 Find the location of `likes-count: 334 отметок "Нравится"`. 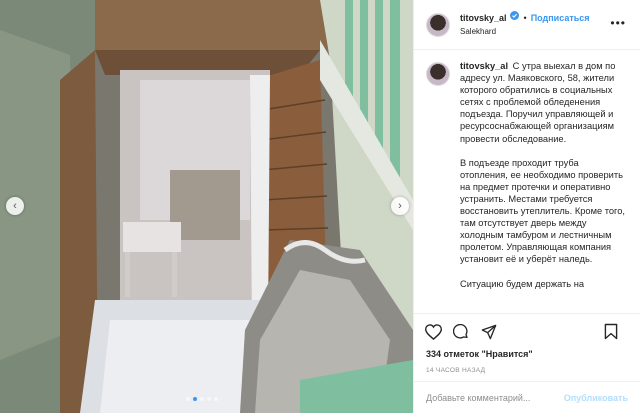

likes-count: 334 отметок "Нравится" is located at coordinates (527, 356).